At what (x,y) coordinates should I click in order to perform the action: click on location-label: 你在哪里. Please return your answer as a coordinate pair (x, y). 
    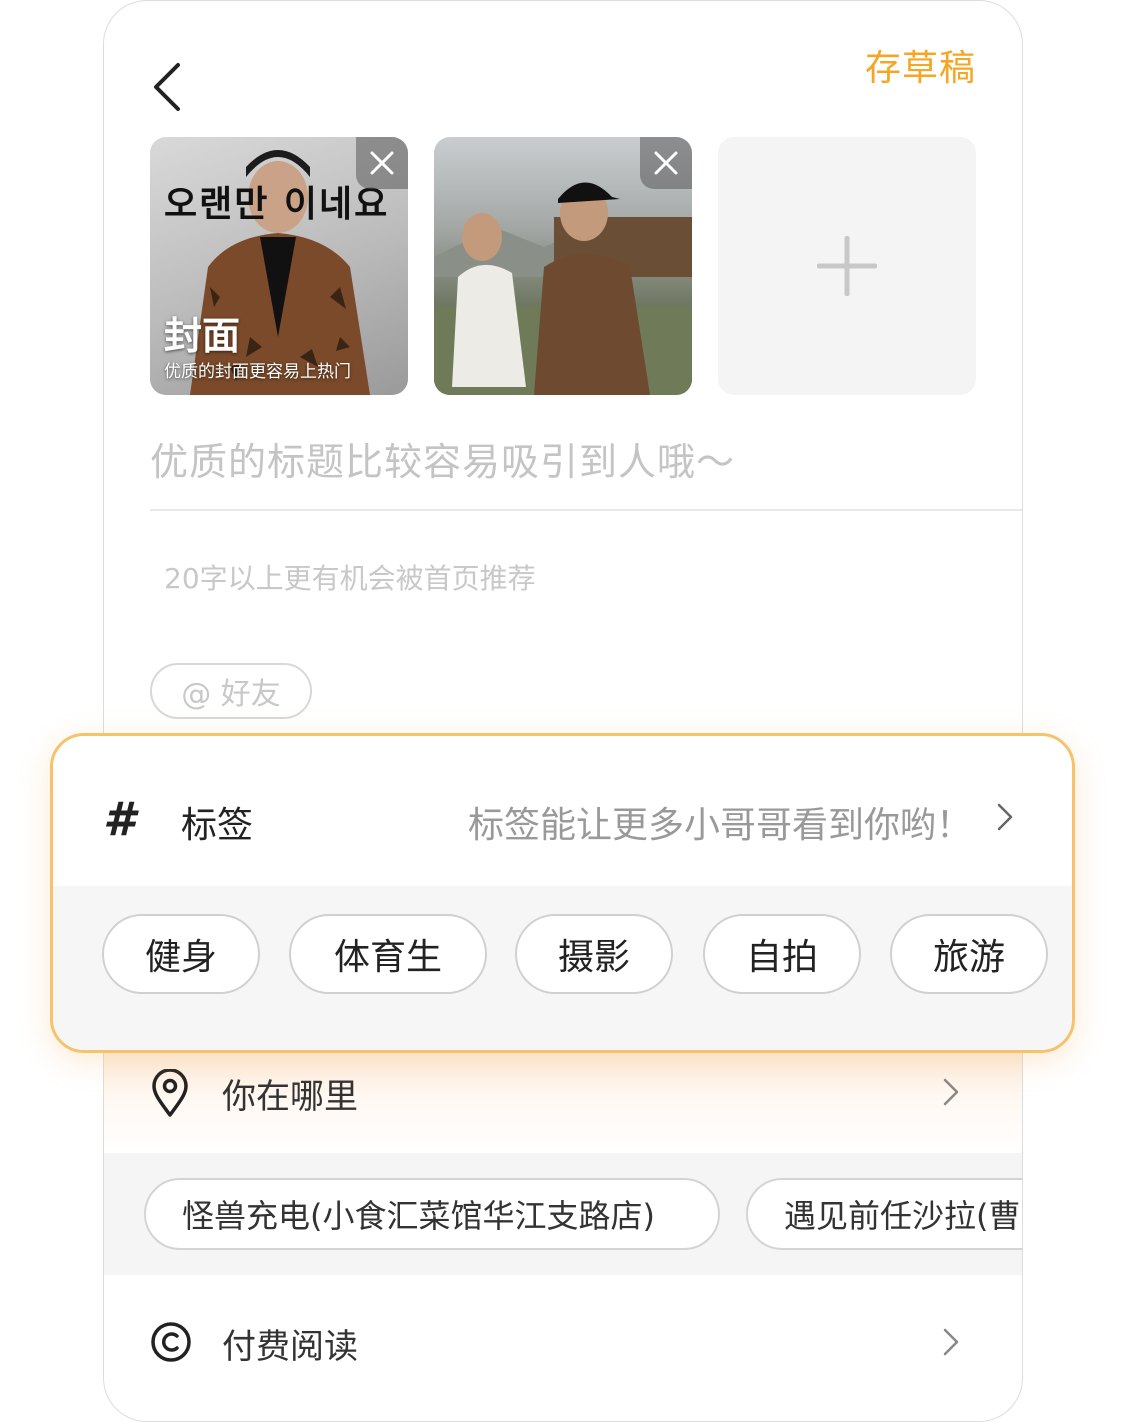
    Looking at the image, I should click on (290, 1097).